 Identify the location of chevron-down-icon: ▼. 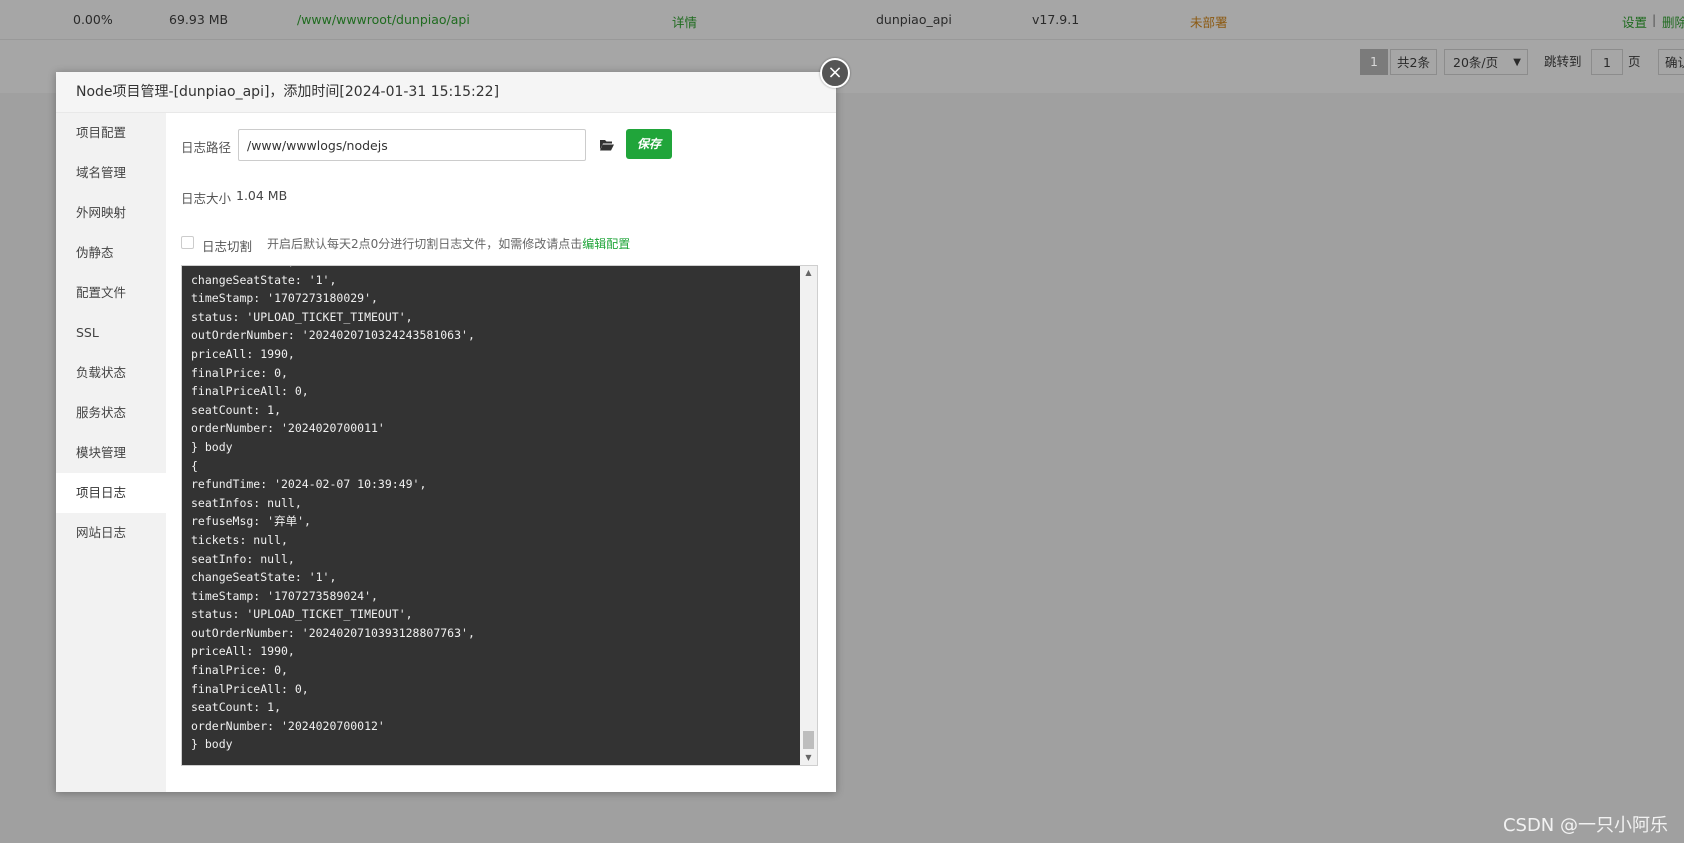
(1517, 62).